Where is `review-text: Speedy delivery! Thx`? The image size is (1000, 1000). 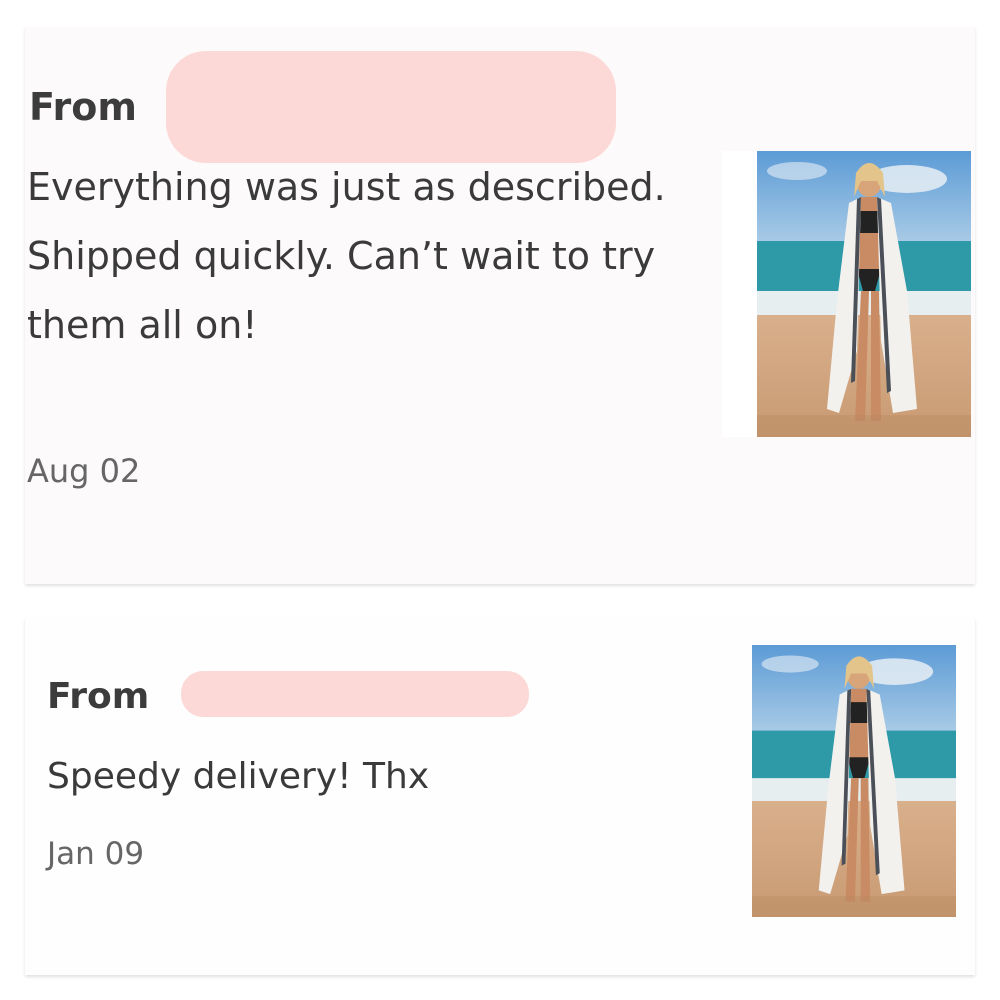 review-text: Speedy delivery! Thx is located at coordinates (238, 776).